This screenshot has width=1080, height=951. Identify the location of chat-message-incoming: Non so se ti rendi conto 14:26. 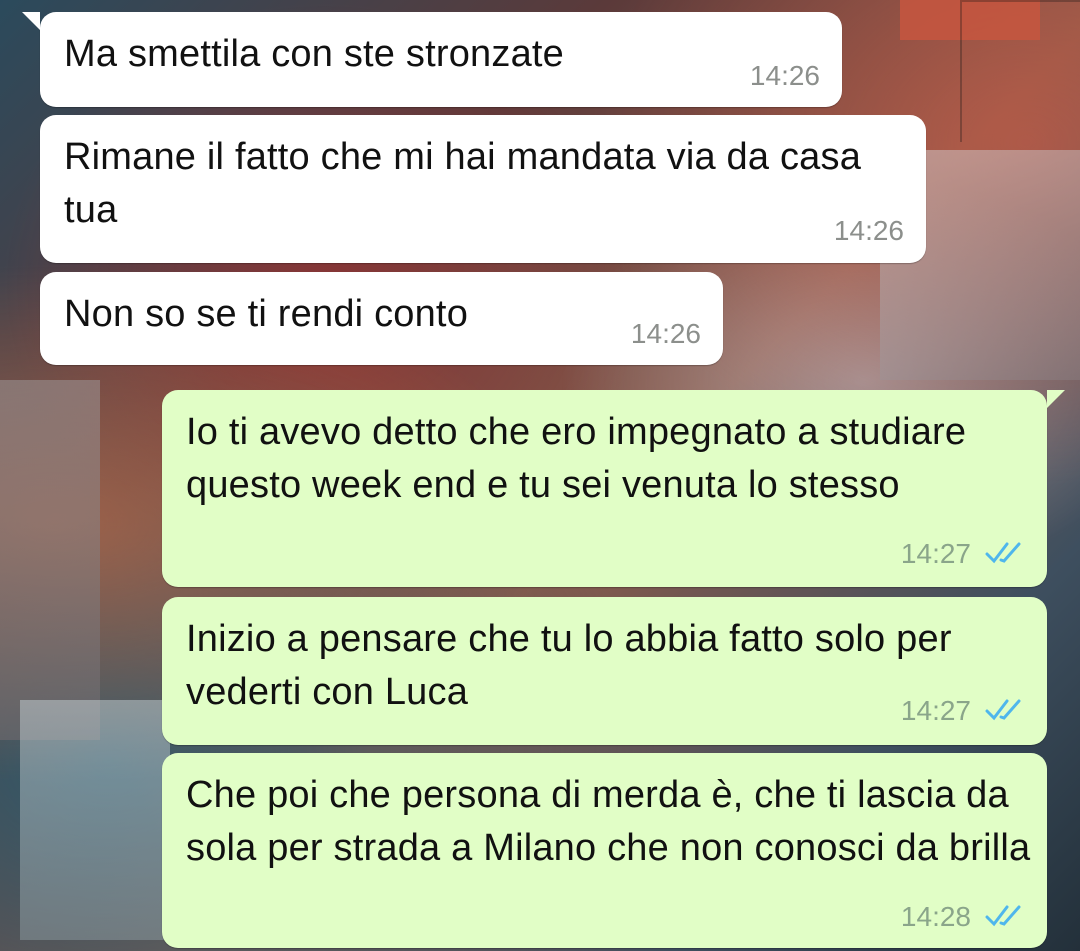
(381, 318).